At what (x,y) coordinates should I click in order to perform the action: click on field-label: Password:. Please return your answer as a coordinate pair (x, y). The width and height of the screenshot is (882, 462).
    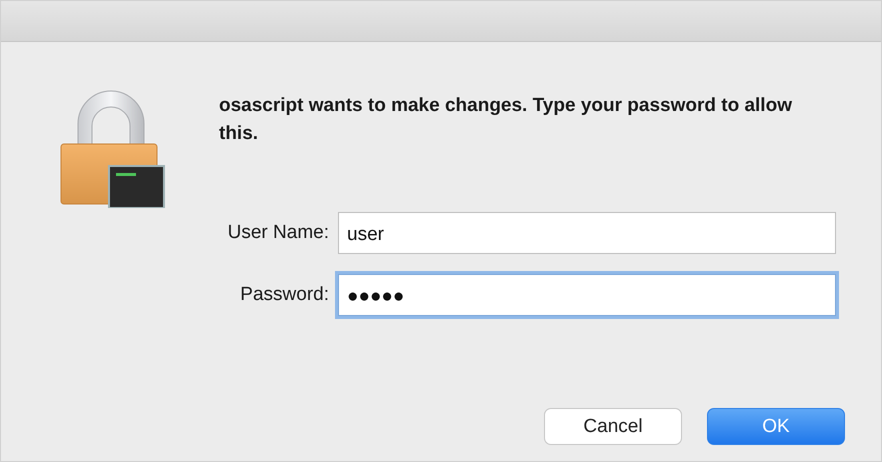
    Looking at the image, I should click on (284, 295).